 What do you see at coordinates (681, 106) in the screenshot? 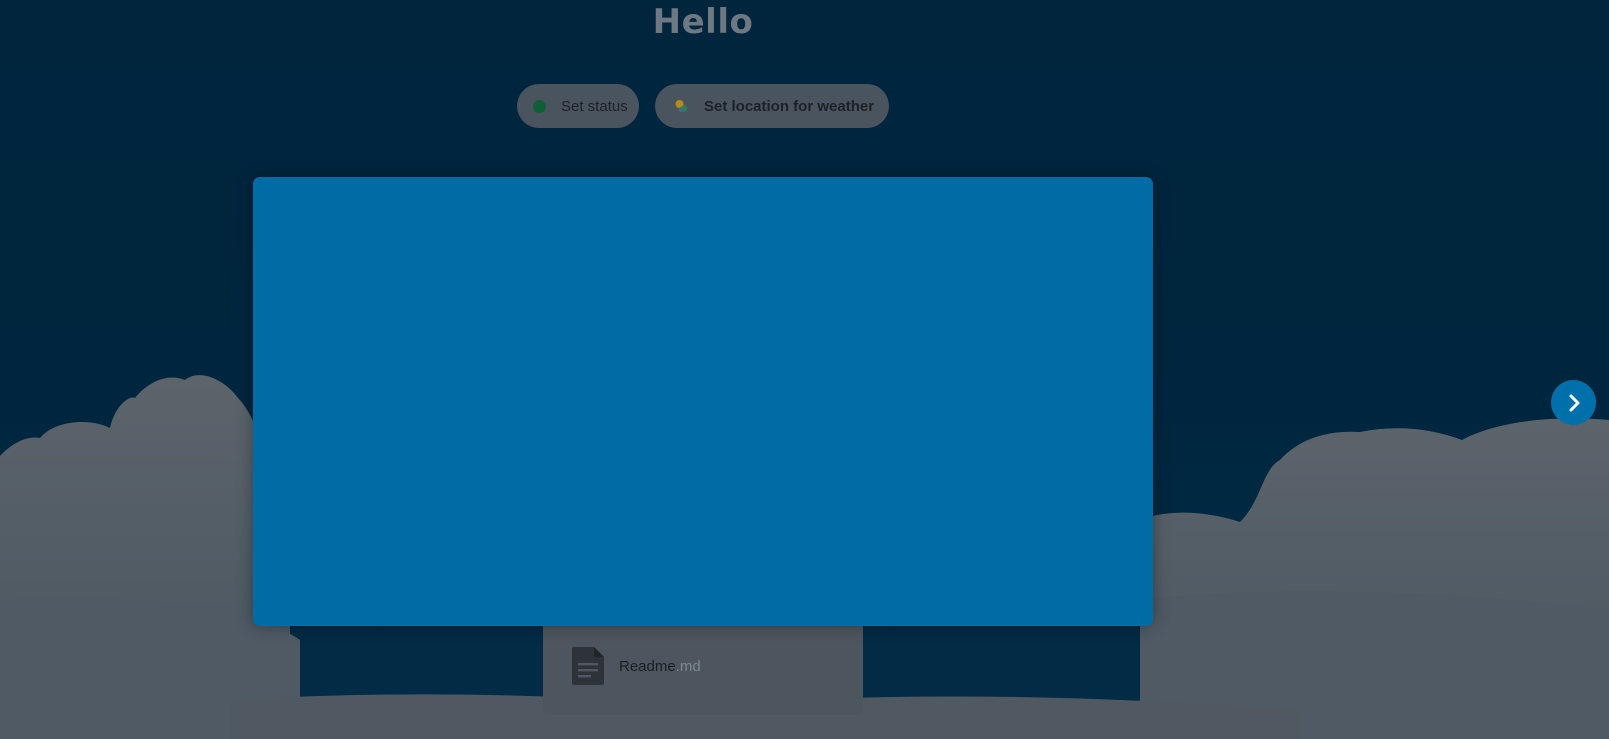
I see `weather-icon` at bounding box center [681, 106].